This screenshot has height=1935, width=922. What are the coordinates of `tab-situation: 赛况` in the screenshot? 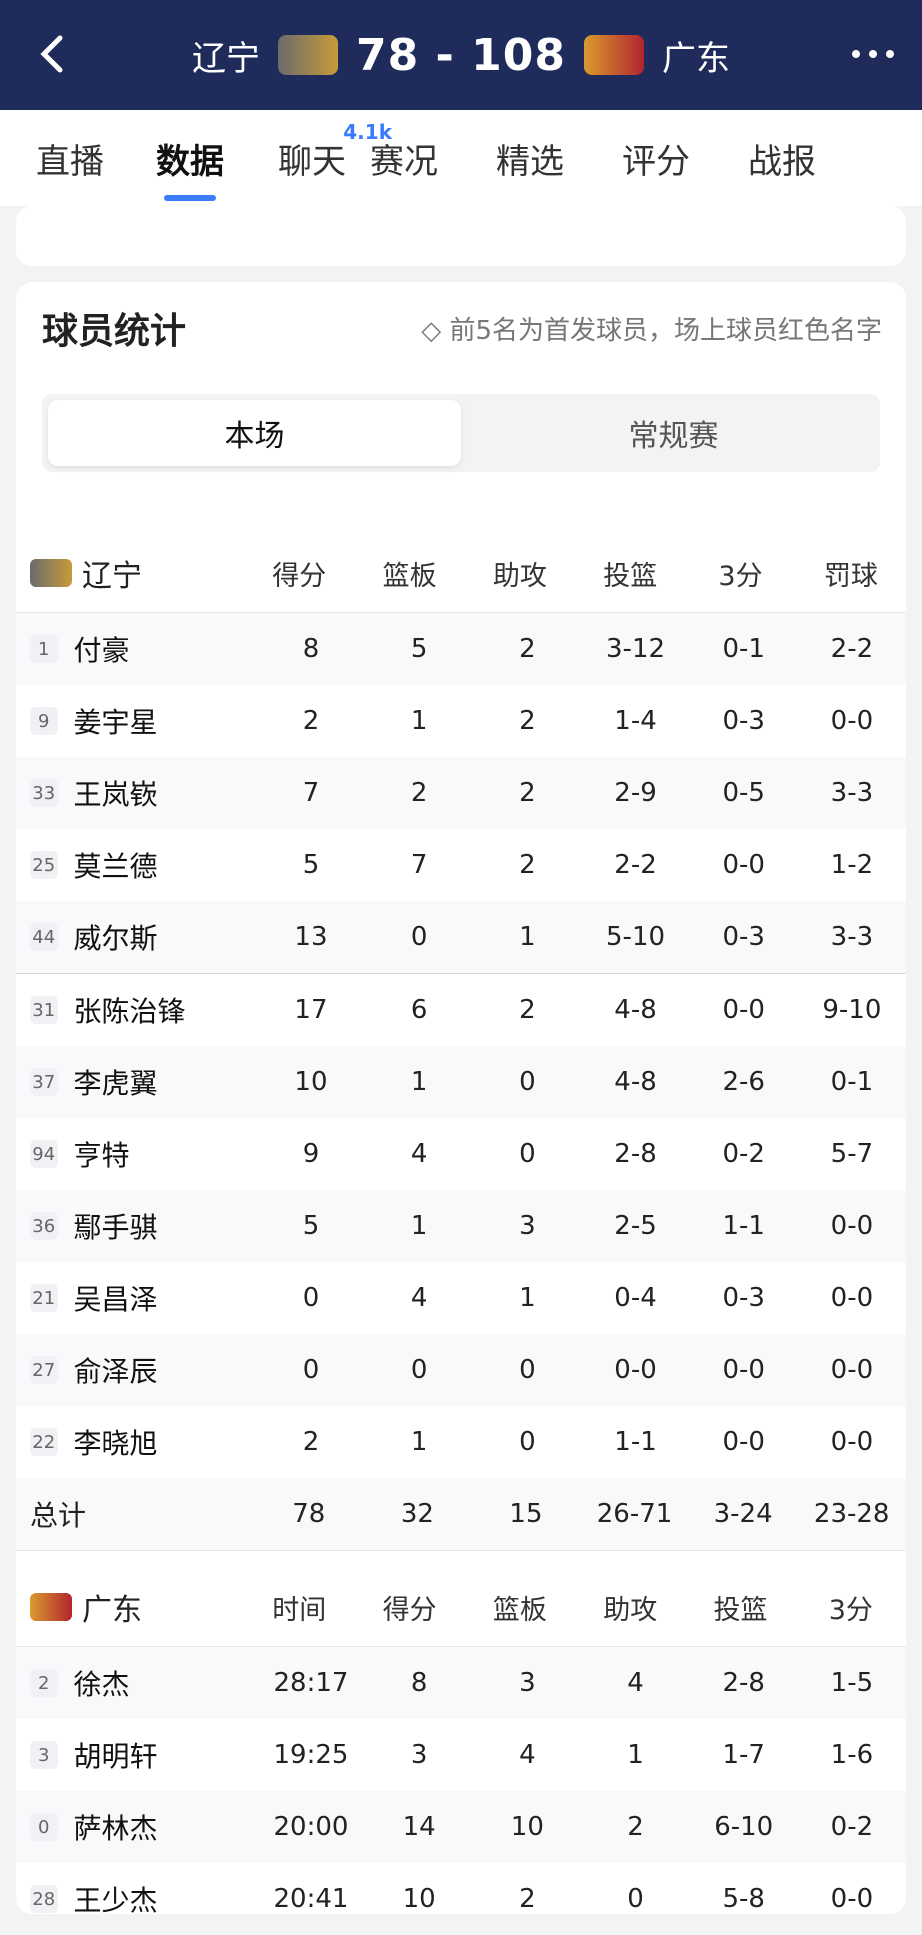 It's located at (404, 158).